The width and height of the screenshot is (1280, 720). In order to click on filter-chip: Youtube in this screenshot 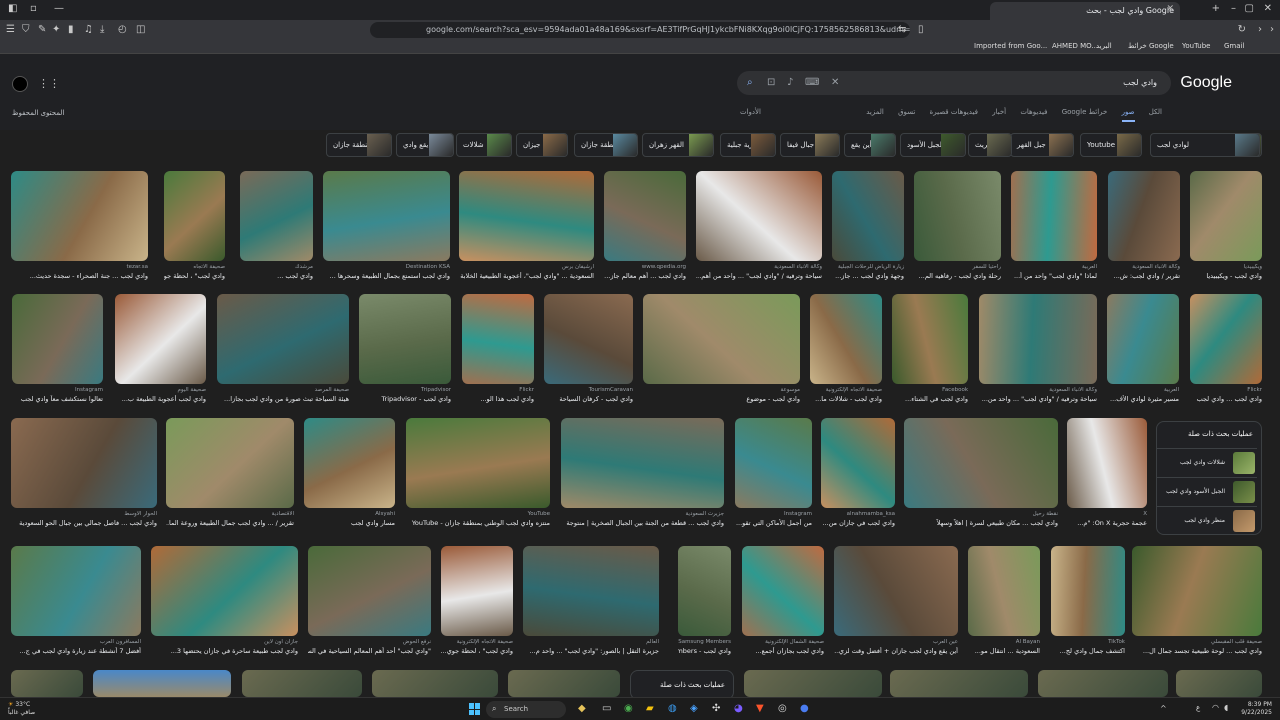, I will do `click(1111, 145)`.